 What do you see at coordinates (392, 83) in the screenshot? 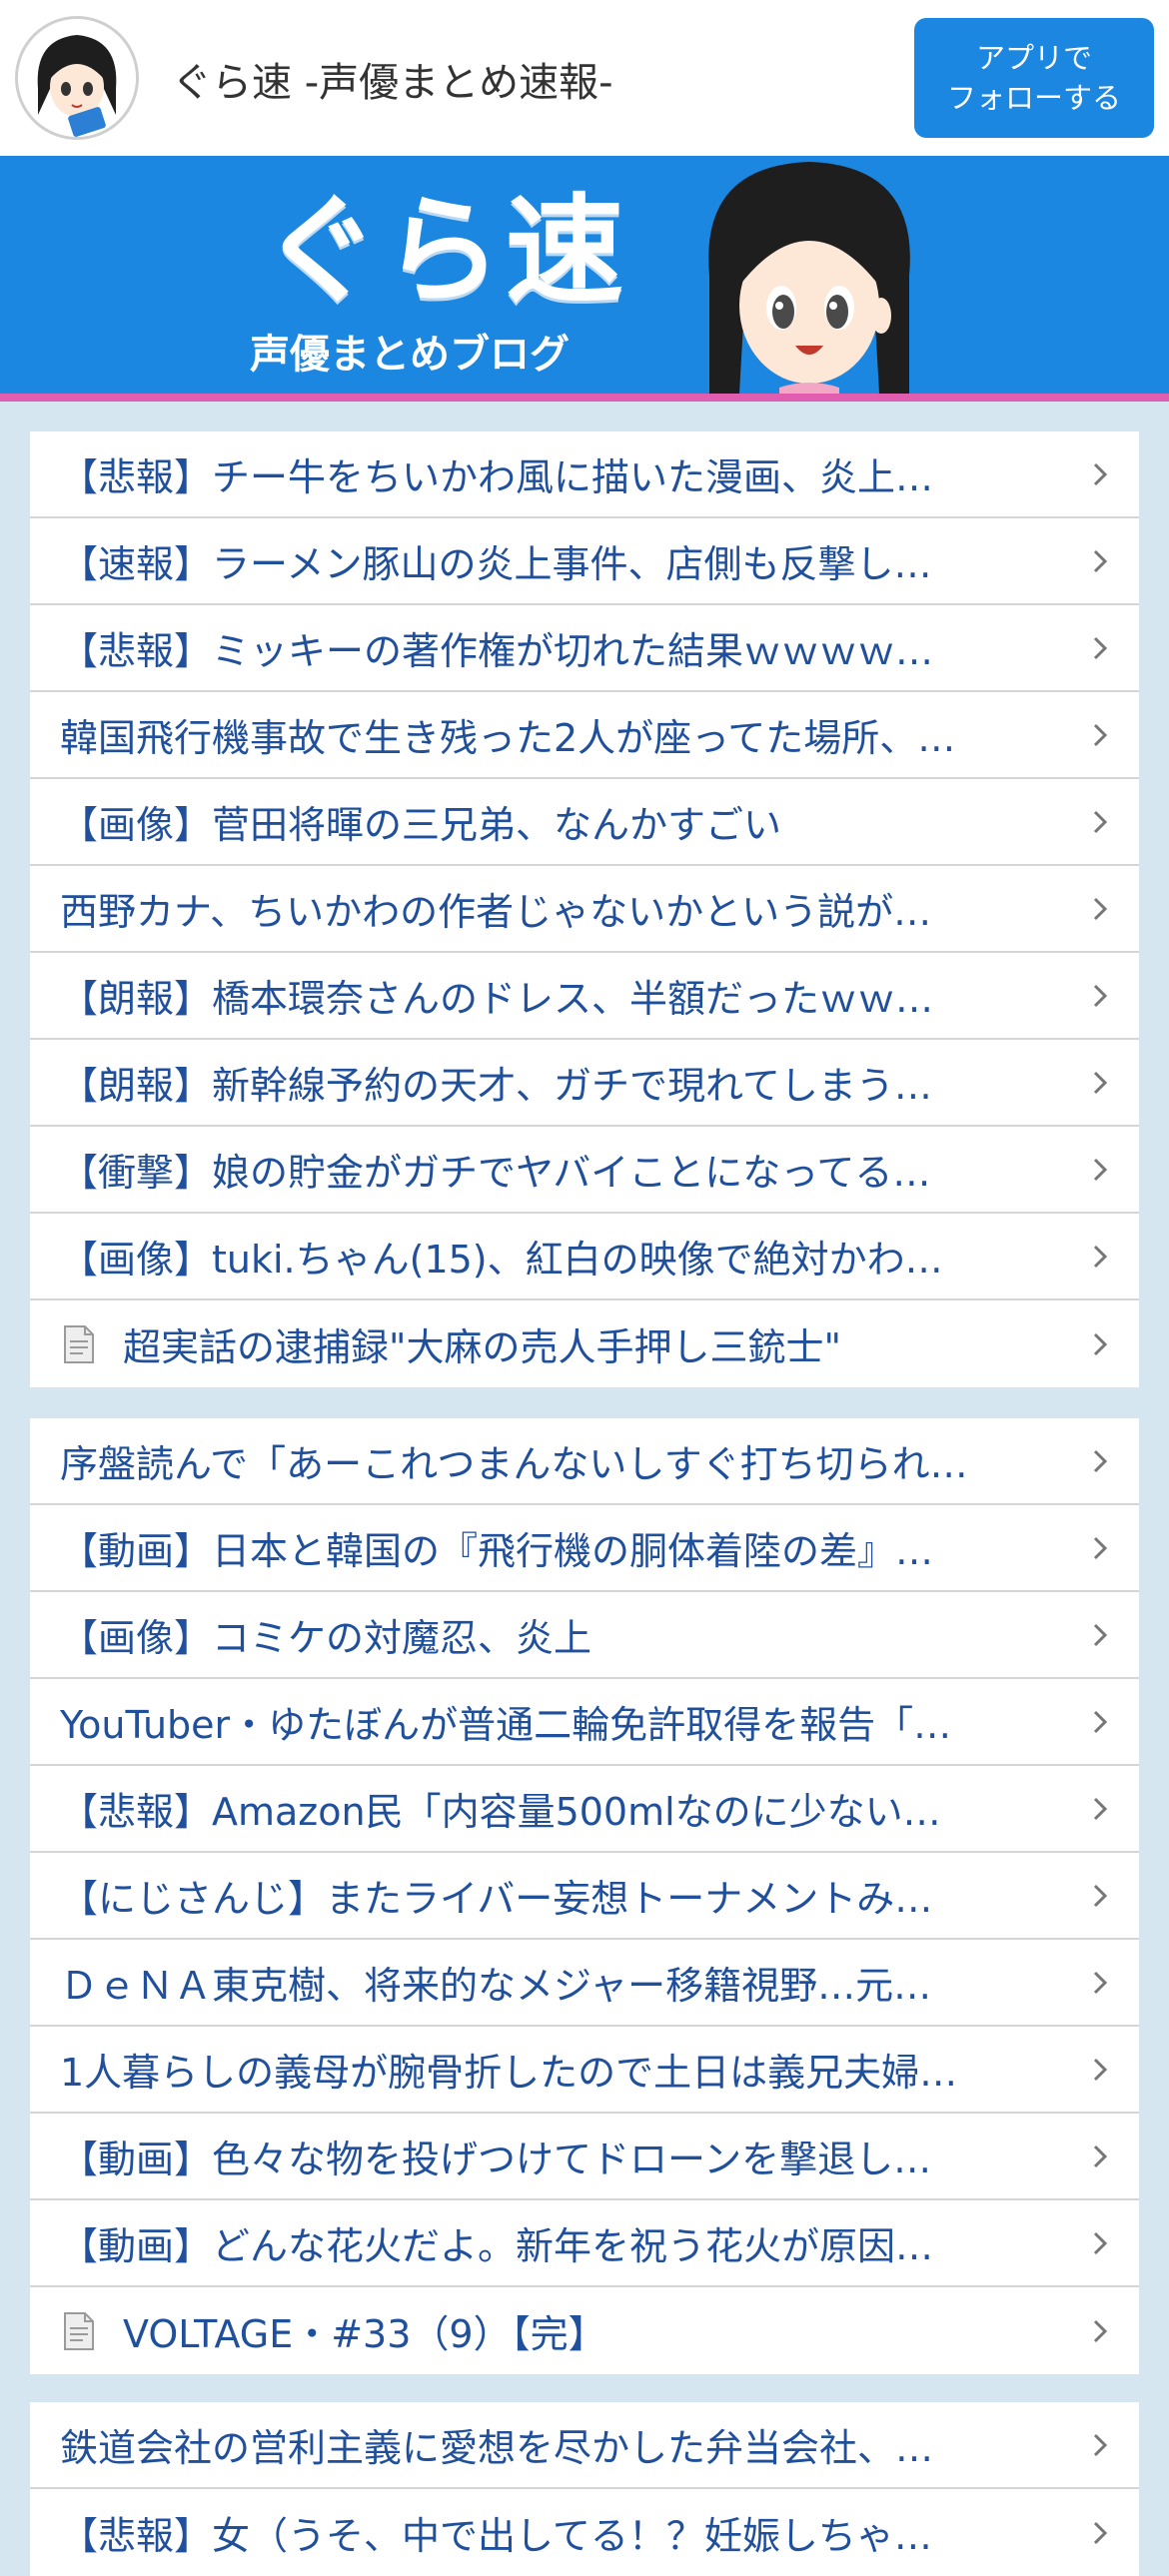
I see `app-title: ぐら速 -声優まとめ速報-` at bounding box center [392, 83].